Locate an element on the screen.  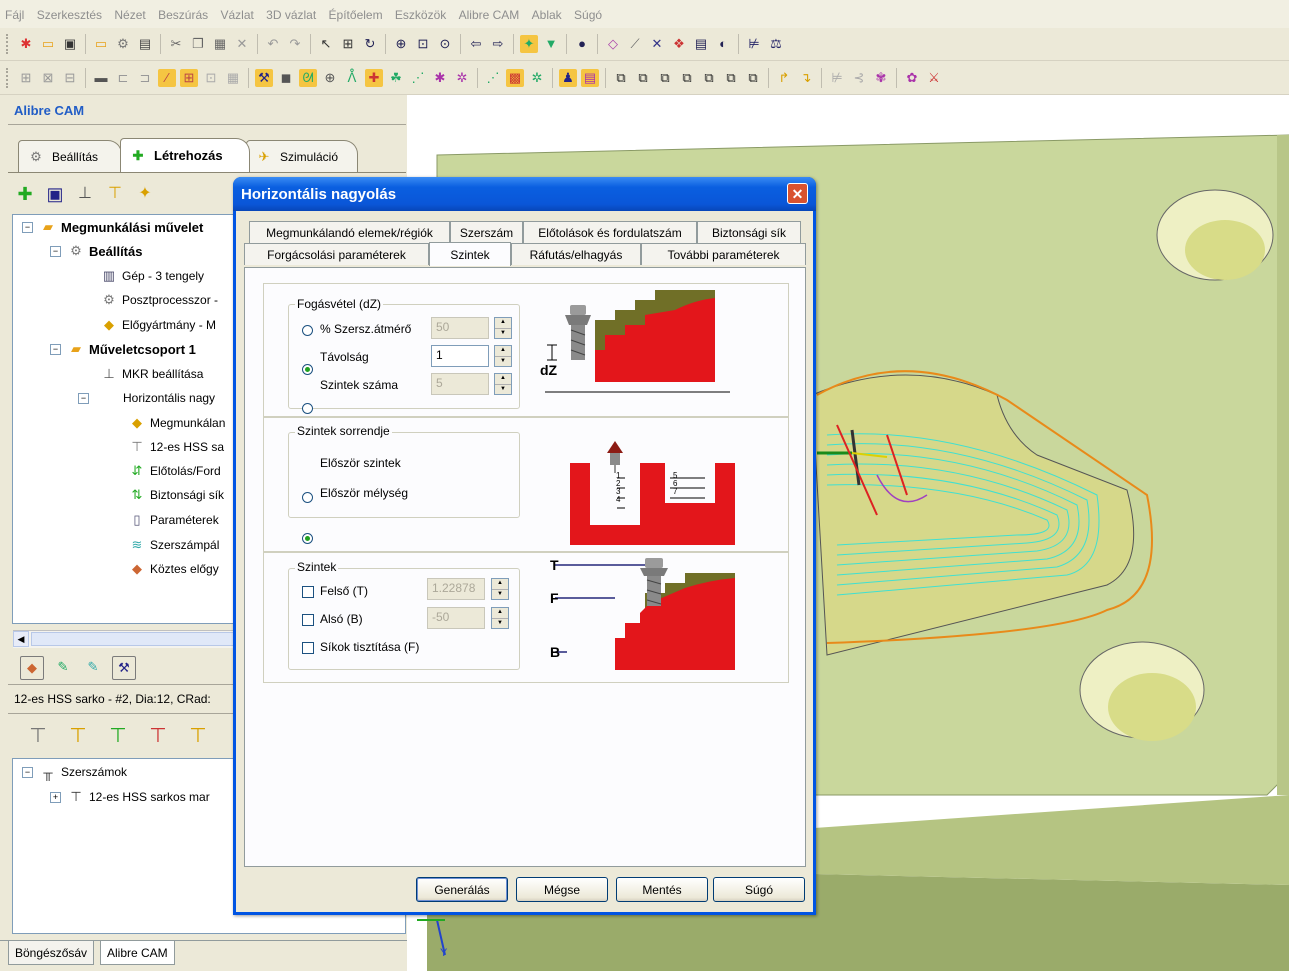
distance-input: 1 is located at coordinates (460, 356).